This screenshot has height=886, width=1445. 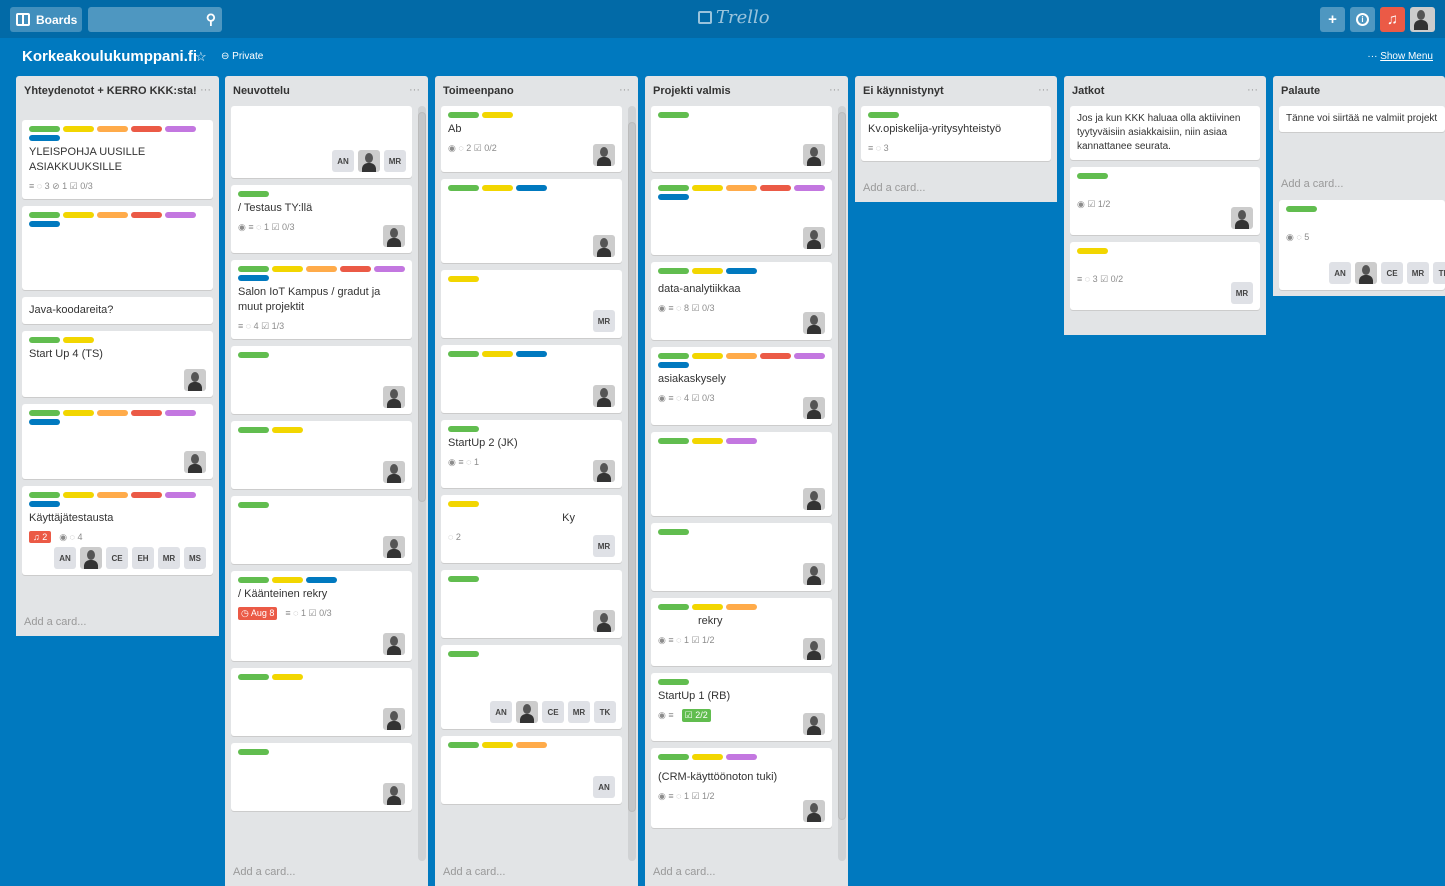 What do you see at coordinates (110, 91) in the screenshot?
I see `list-title: Yhteydenotot + KERRO KKK:sta!` at bounding box center [110, 91].